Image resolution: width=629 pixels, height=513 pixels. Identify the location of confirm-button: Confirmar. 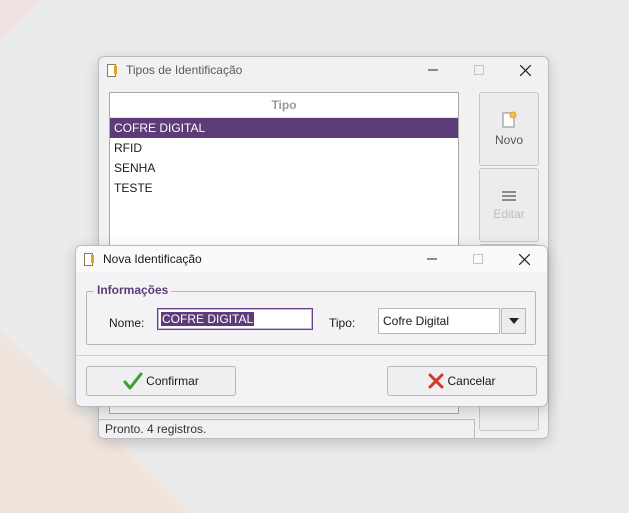
(161, 381).